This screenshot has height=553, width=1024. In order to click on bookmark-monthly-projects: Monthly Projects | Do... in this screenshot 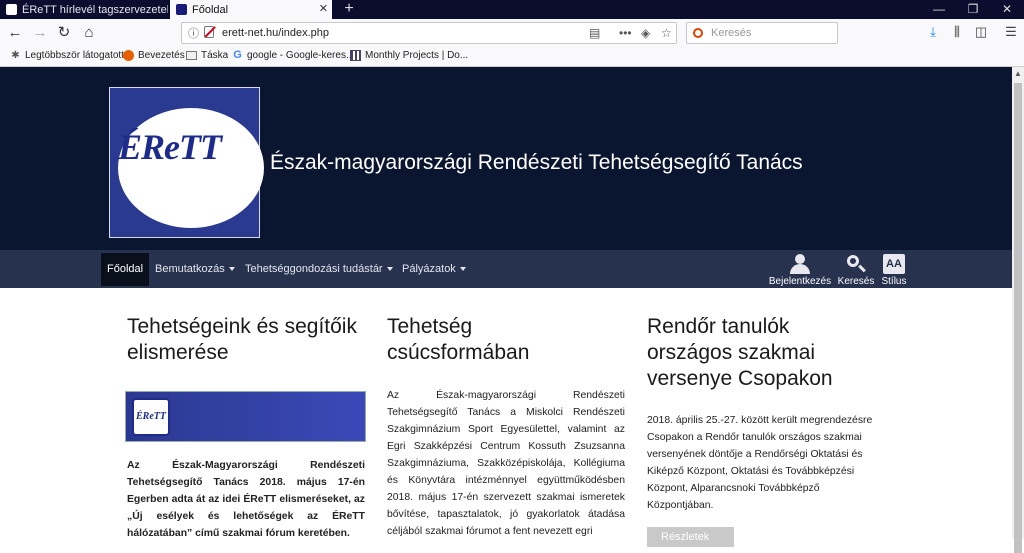, I will do `click(409, 55)`.